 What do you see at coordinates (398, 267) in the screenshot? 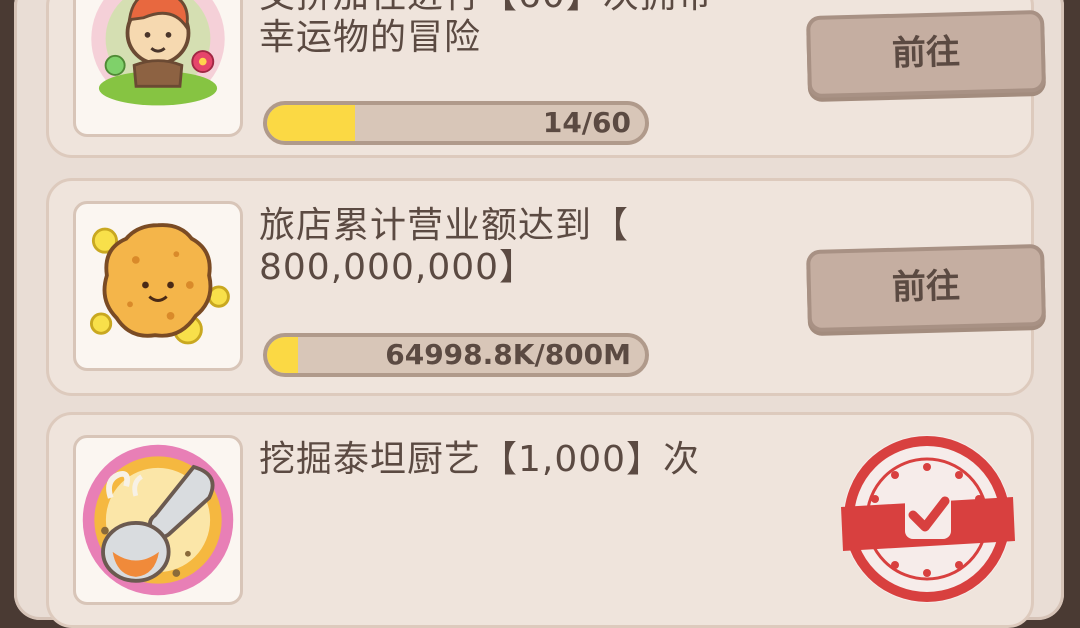
I see `task-title-line2: 800,000,000】` at bounding box center [398, 267].